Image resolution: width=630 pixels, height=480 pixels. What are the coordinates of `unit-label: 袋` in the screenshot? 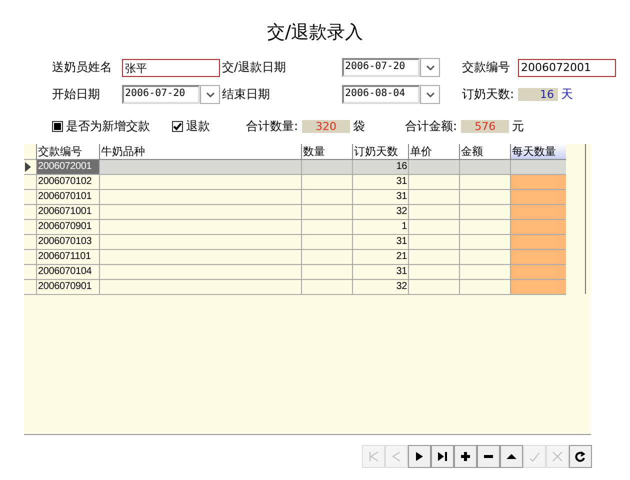 It's located at (359, 126).